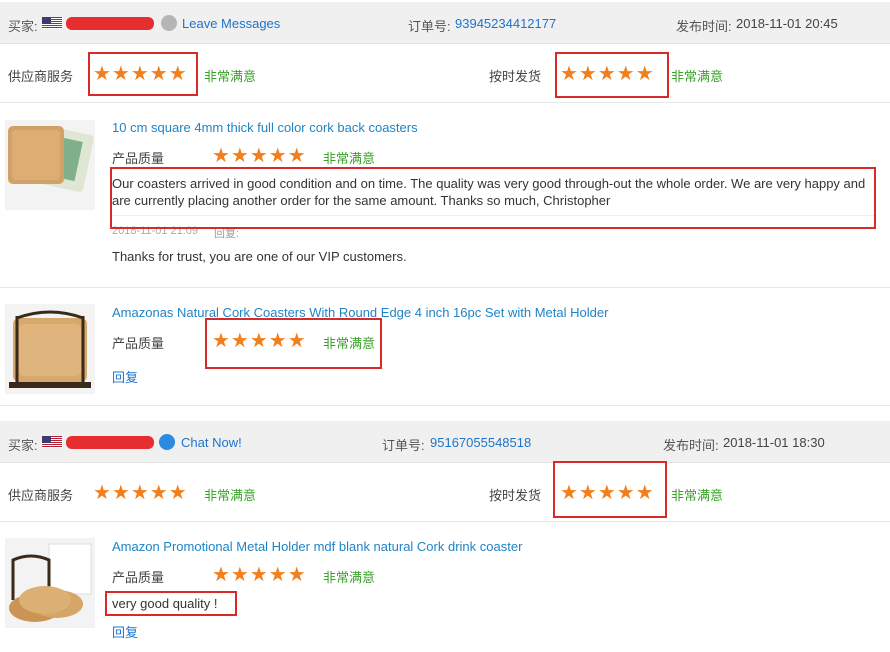 The height and width of the screenshot is (652, 890). I want to click on chat-now-link: Chat Now!, so click(211, 442).